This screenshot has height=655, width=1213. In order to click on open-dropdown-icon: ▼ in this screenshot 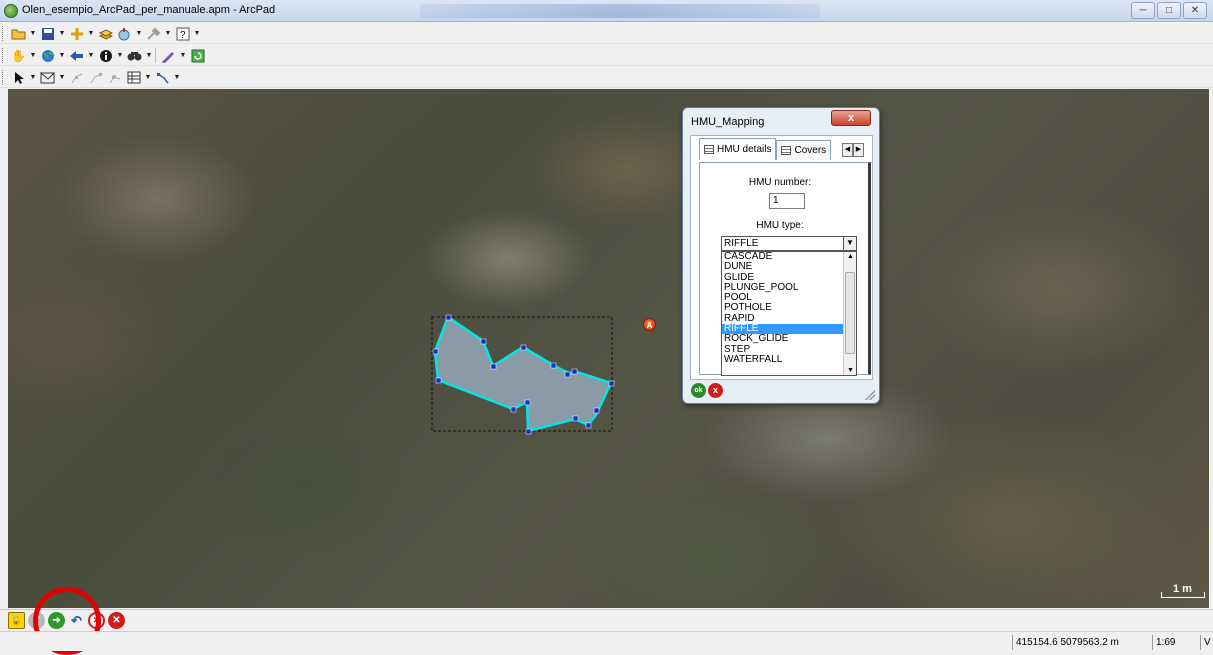, I will do `click(33, 33)`.